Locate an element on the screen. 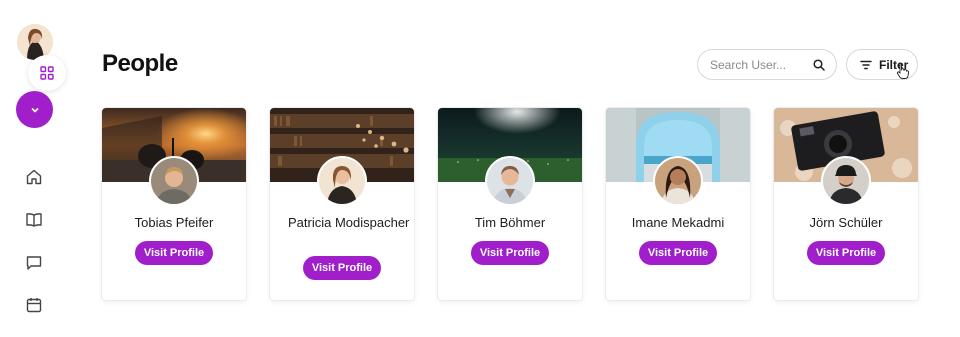 The height and width of the screenshot is (337, 960). sidebar is located at coordinates (35, 168).